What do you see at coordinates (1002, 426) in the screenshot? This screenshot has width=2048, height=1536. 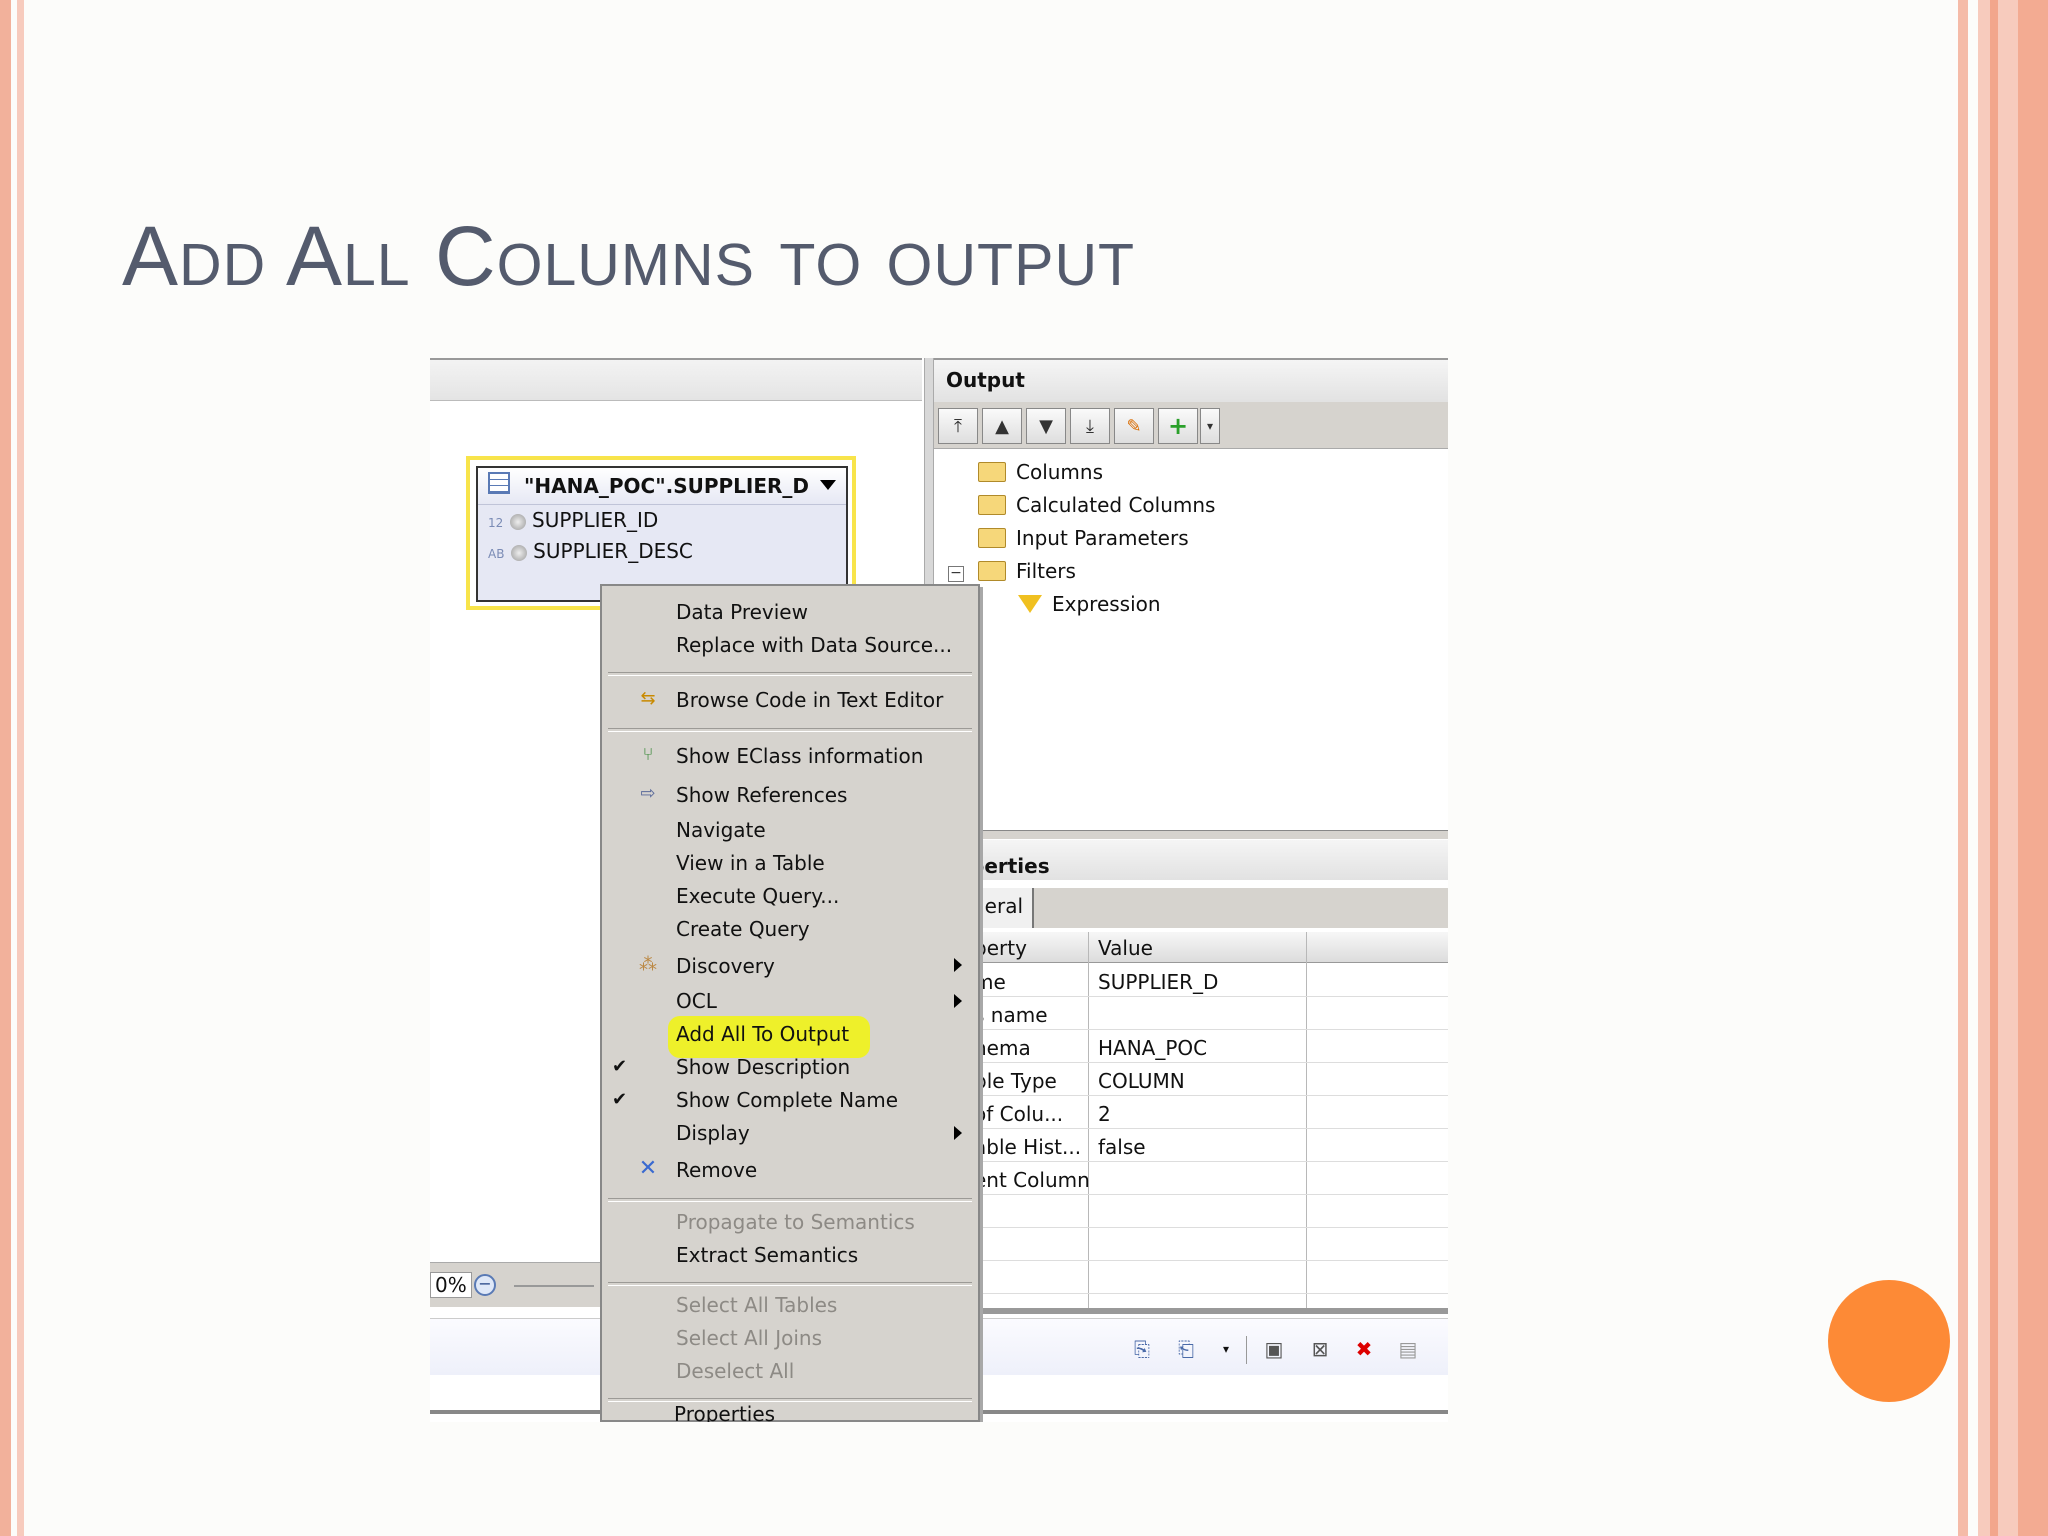 I see `move-up-icon: ▲` at bounding box center [1002, 426].